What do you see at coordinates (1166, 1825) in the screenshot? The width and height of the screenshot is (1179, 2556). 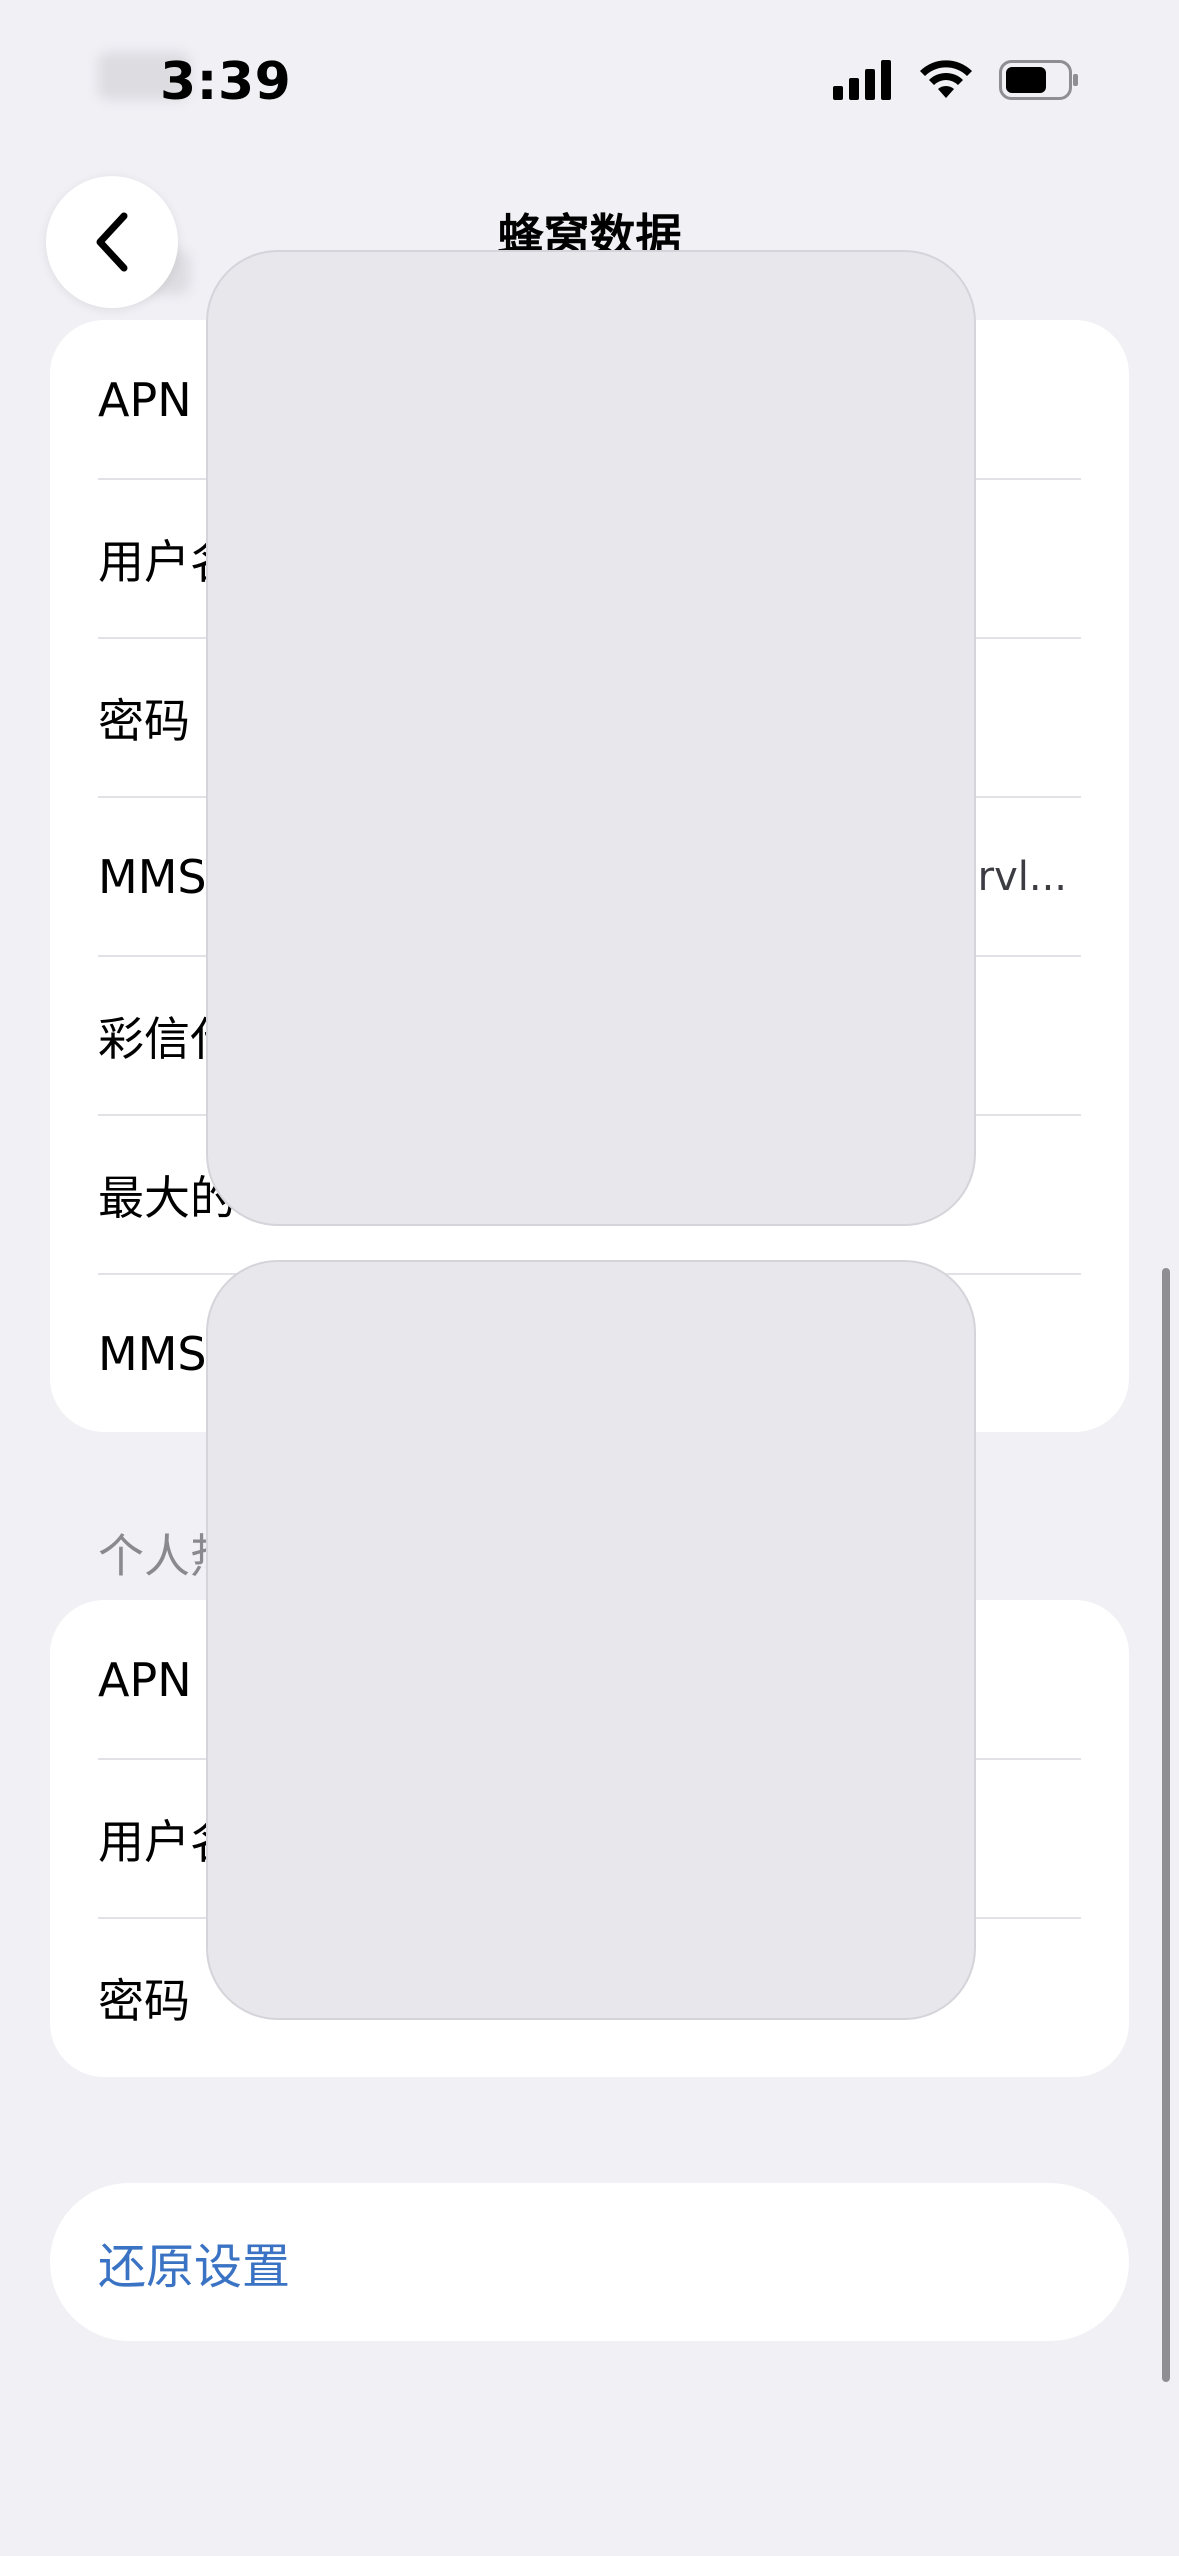 I see `scrollbar` at bounding box center [1166, 1825].